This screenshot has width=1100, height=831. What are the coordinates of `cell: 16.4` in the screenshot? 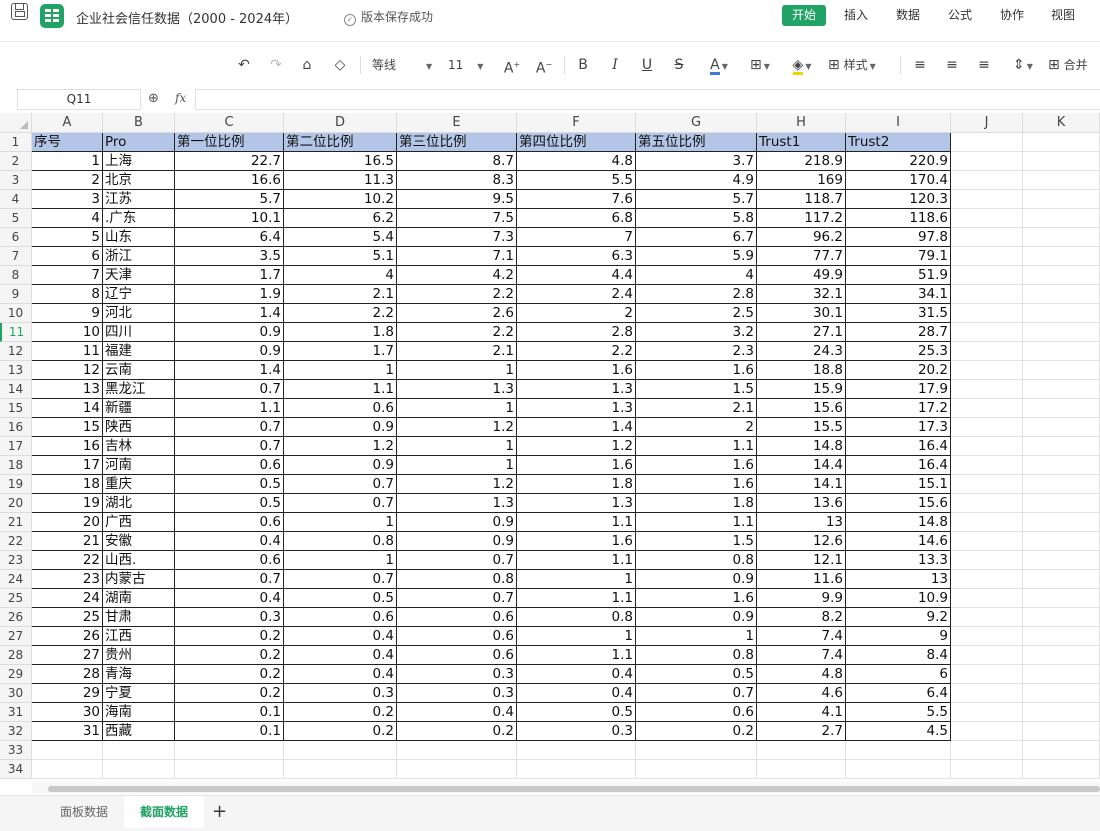 It's located at (898, 446).